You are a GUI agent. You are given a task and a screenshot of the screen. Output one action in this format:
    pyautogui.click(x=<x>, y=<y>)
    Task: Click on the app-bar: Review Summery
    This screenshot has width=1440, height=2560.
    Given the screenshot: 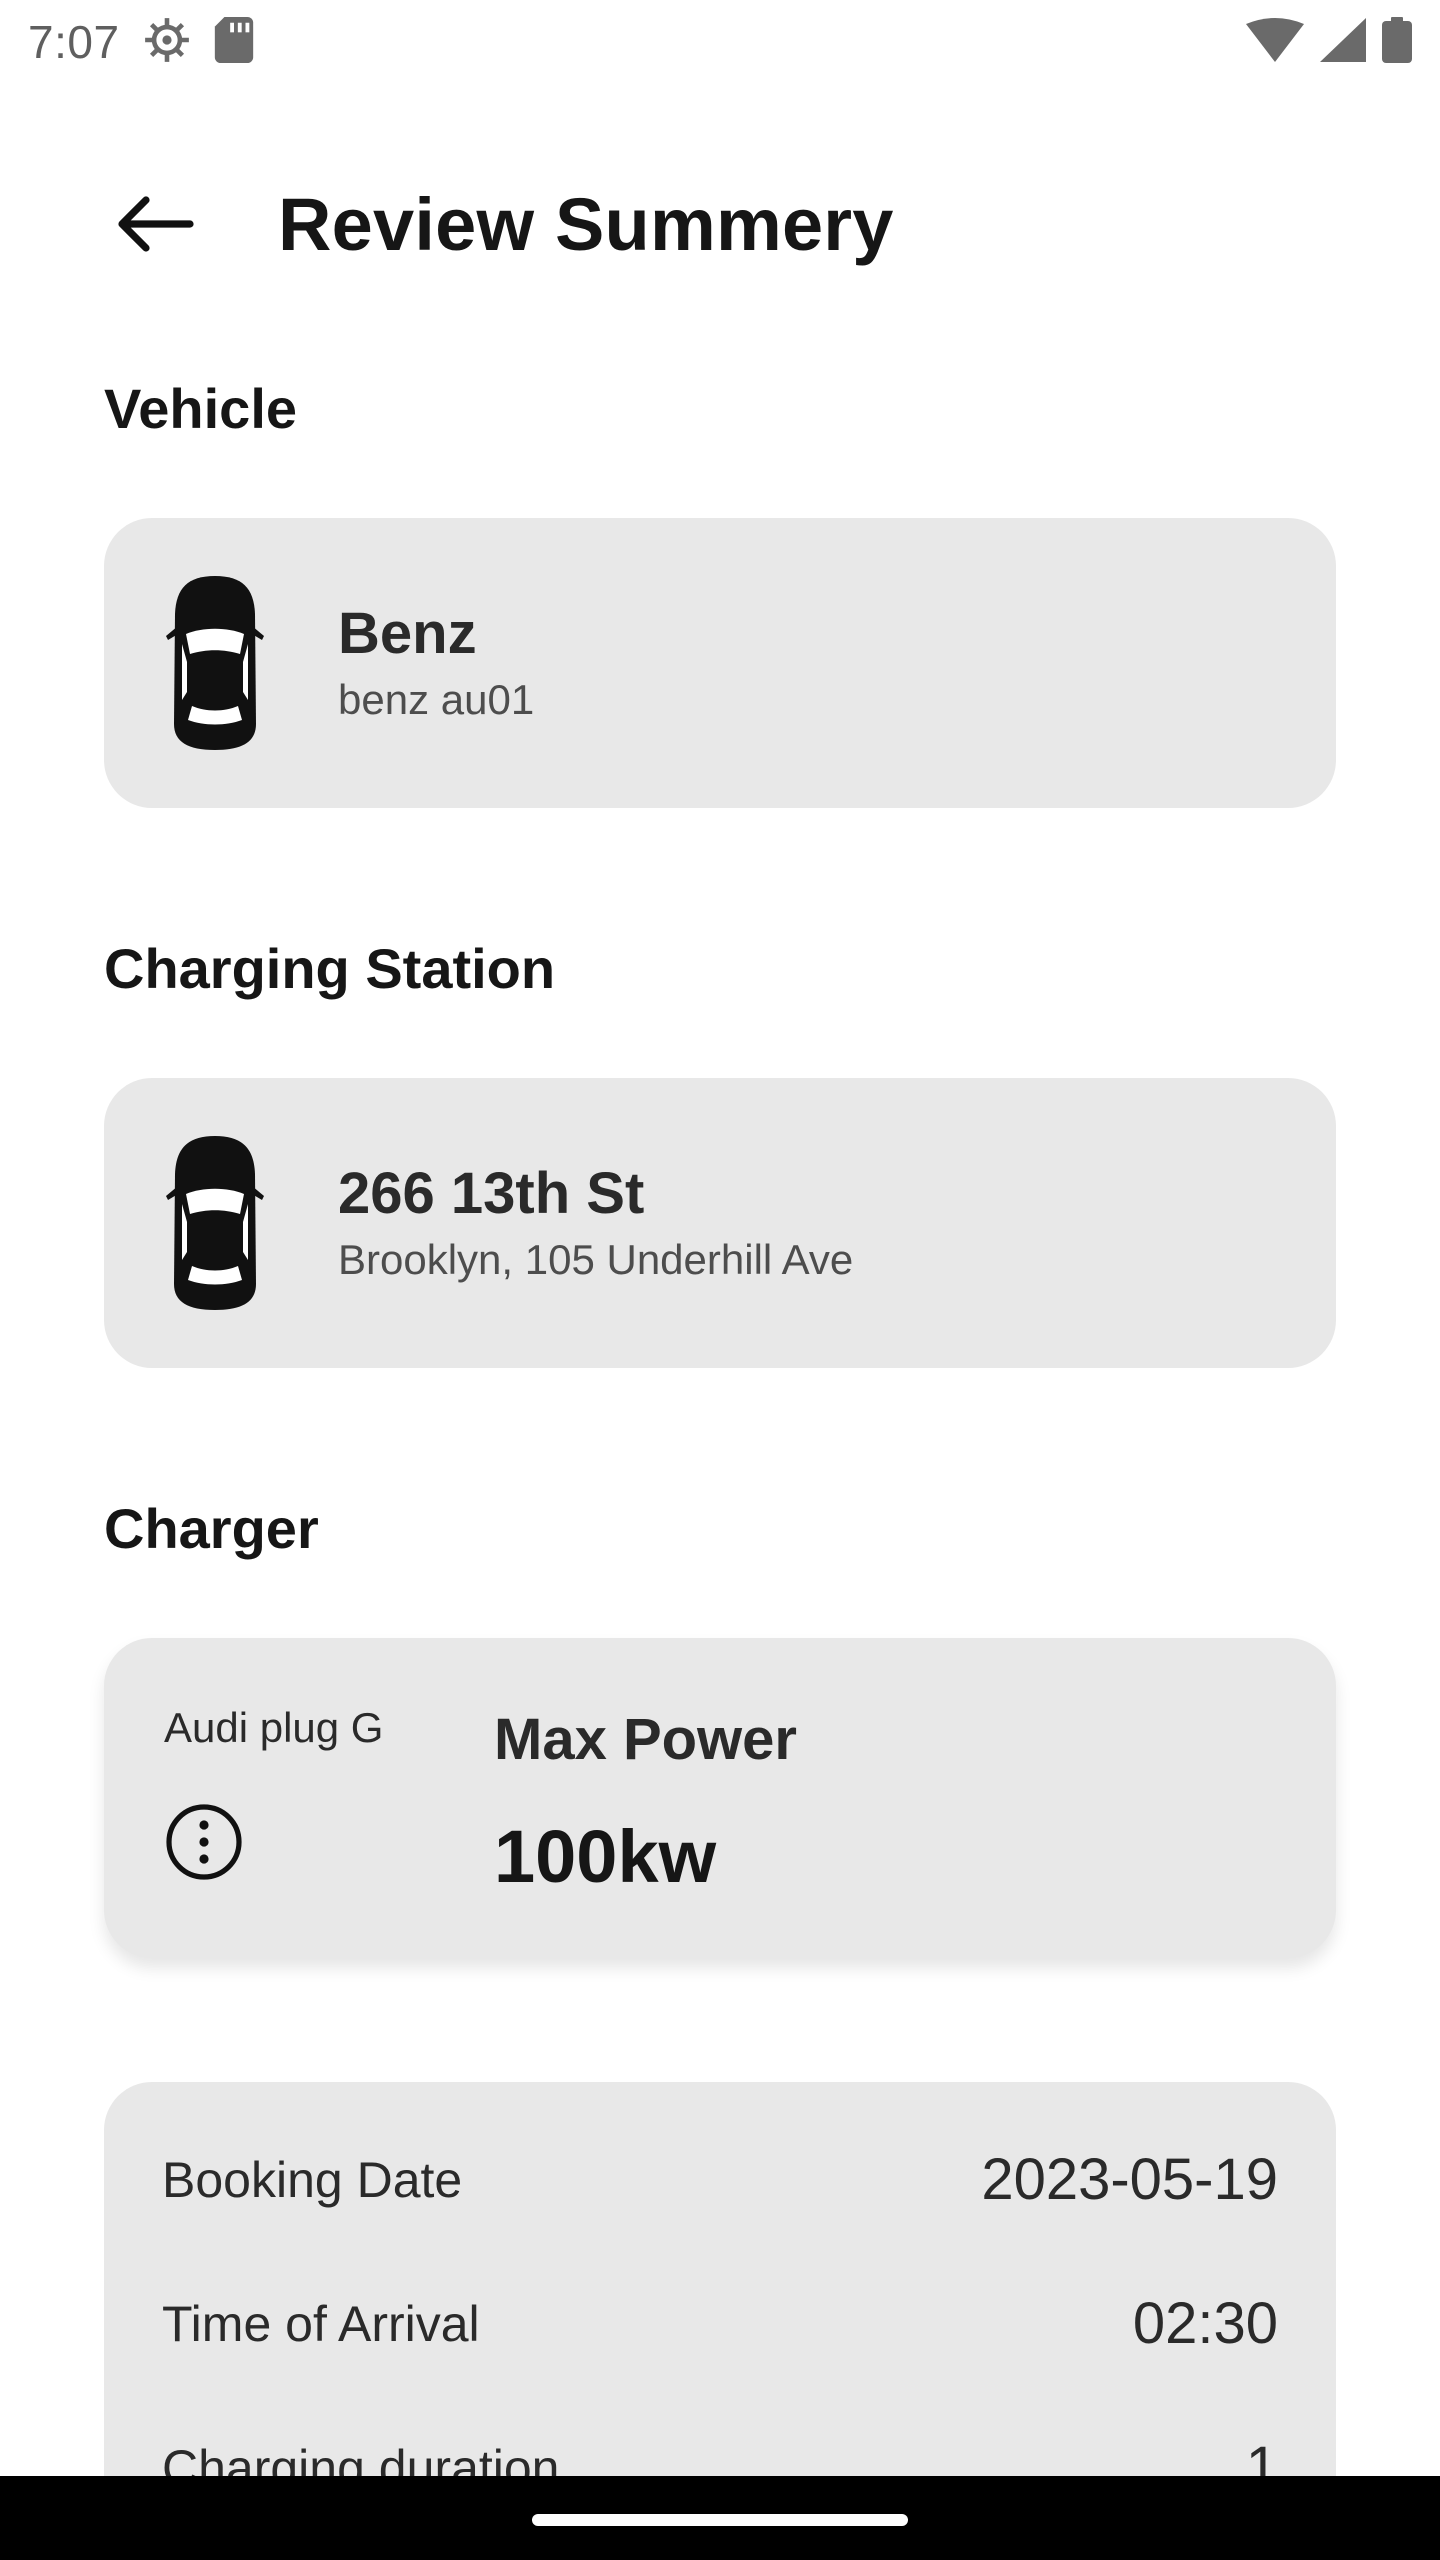 What is the action you would take?
    pyautogui.click(x=720, y=225)
    